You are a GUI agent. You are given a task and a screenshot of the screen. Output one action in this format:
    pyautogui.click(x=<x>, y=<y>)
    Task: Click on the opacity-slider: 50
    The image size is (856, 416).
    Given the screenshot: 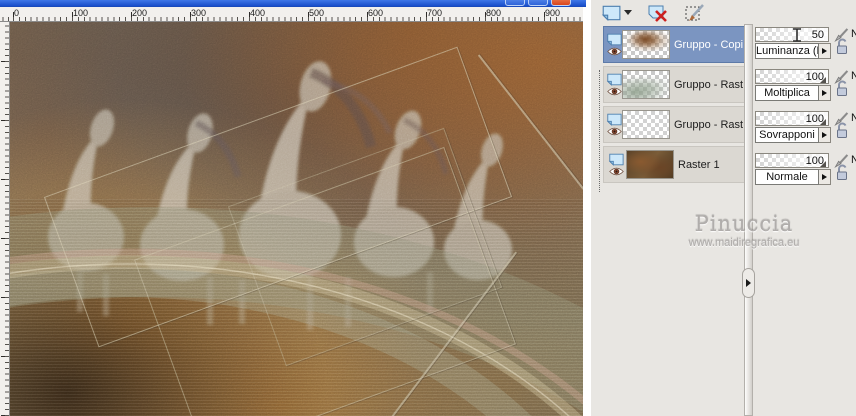 What is the action you would take?
    pyautogui.click(x=792, y=34)
    